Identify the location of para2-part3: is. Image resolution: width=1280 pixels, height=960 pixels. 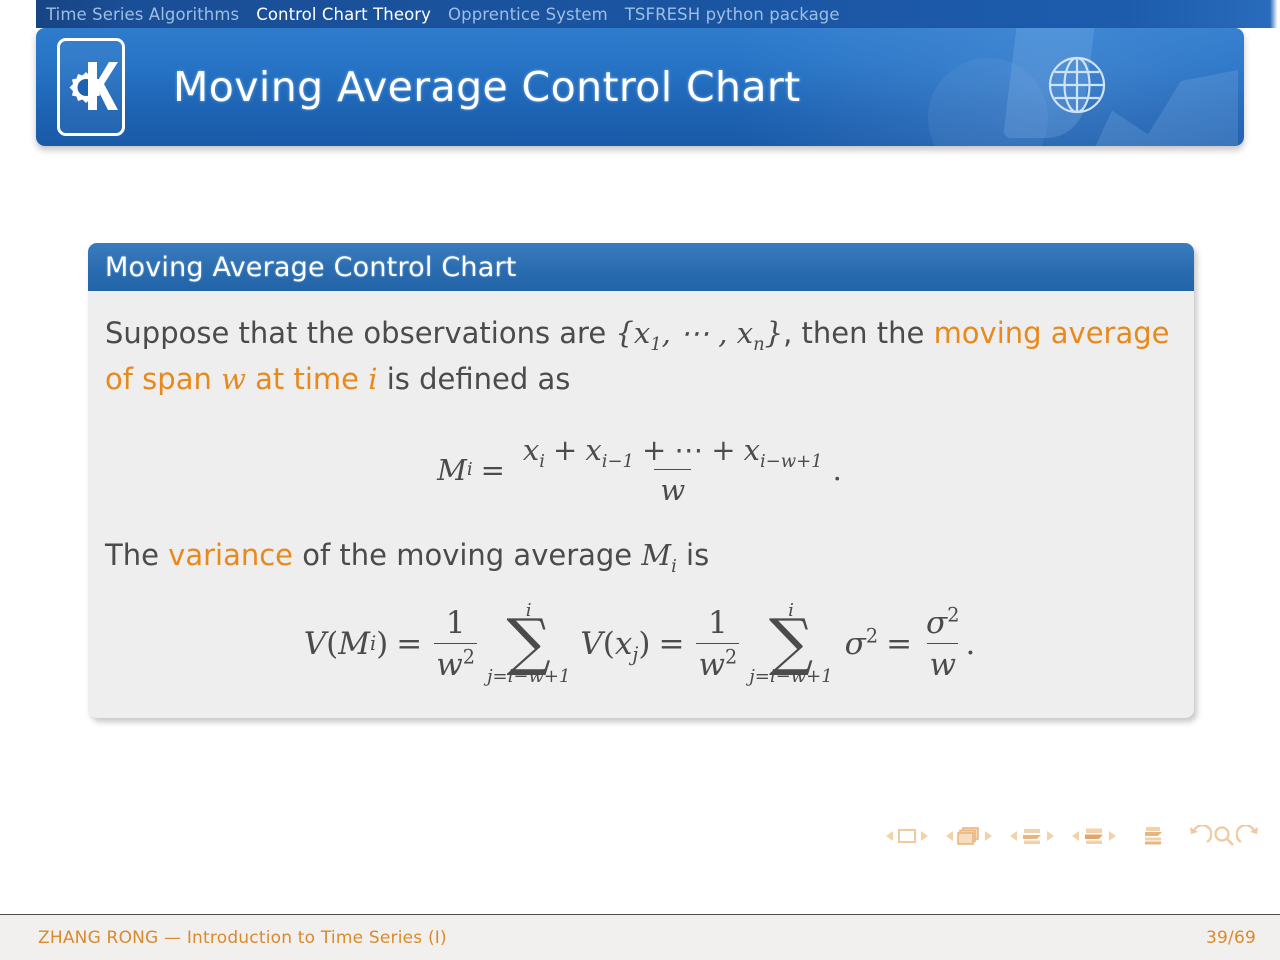
(693, 554).